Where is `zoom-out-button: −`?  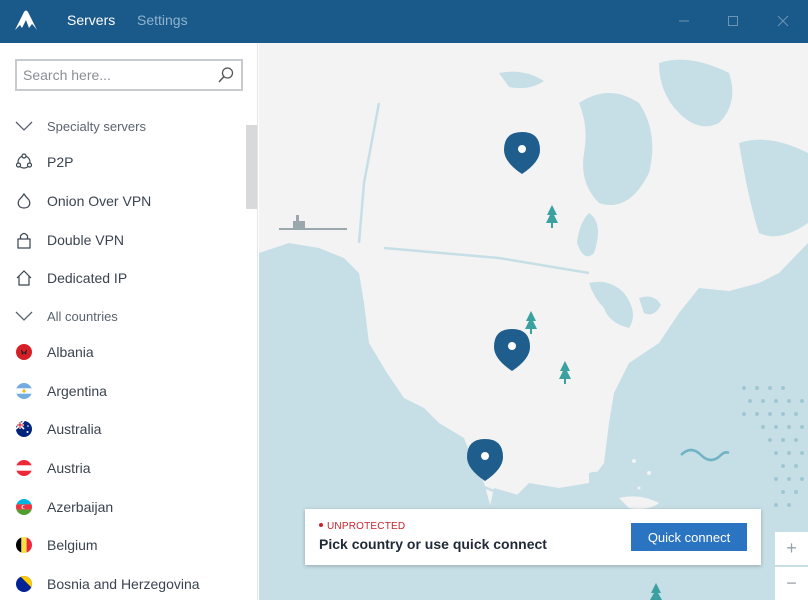 zoom-out-button: − is located at coordinates (791, 583).